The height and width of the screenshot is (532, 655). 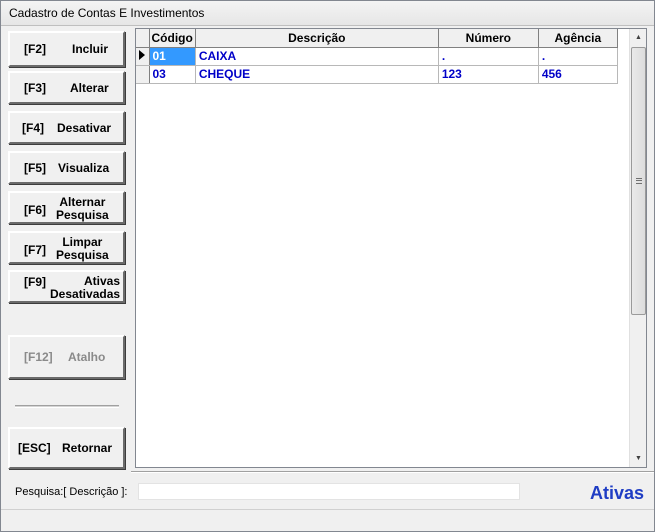 What do you see at coordinates (35, 49) in the screenshot?
I see `incluir-key: [F2]` at bounding box center [35, 49].